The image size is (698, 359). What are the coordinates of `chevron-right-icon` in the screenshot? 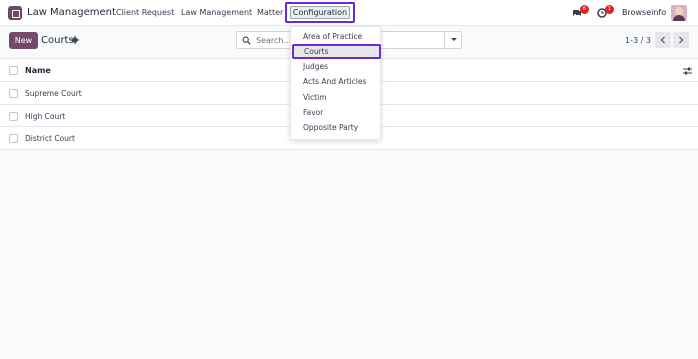 It's located at (681, 40).